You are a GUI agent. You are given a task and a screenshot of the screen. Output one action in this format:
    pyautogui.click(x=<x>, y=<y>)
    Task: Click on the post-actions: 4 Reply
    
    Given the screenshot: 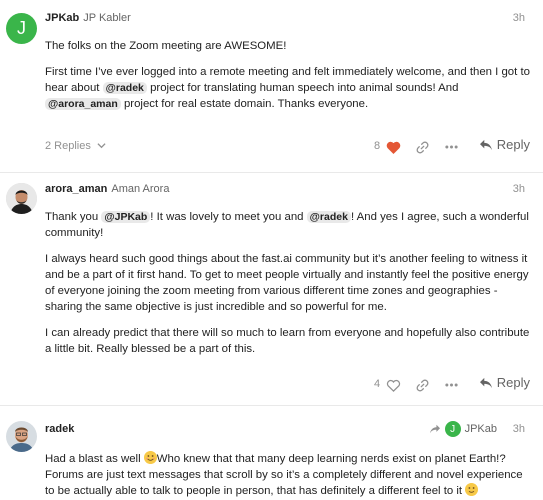 What is the action you would take?
    pyautogui.click(x=287, y=386)
    